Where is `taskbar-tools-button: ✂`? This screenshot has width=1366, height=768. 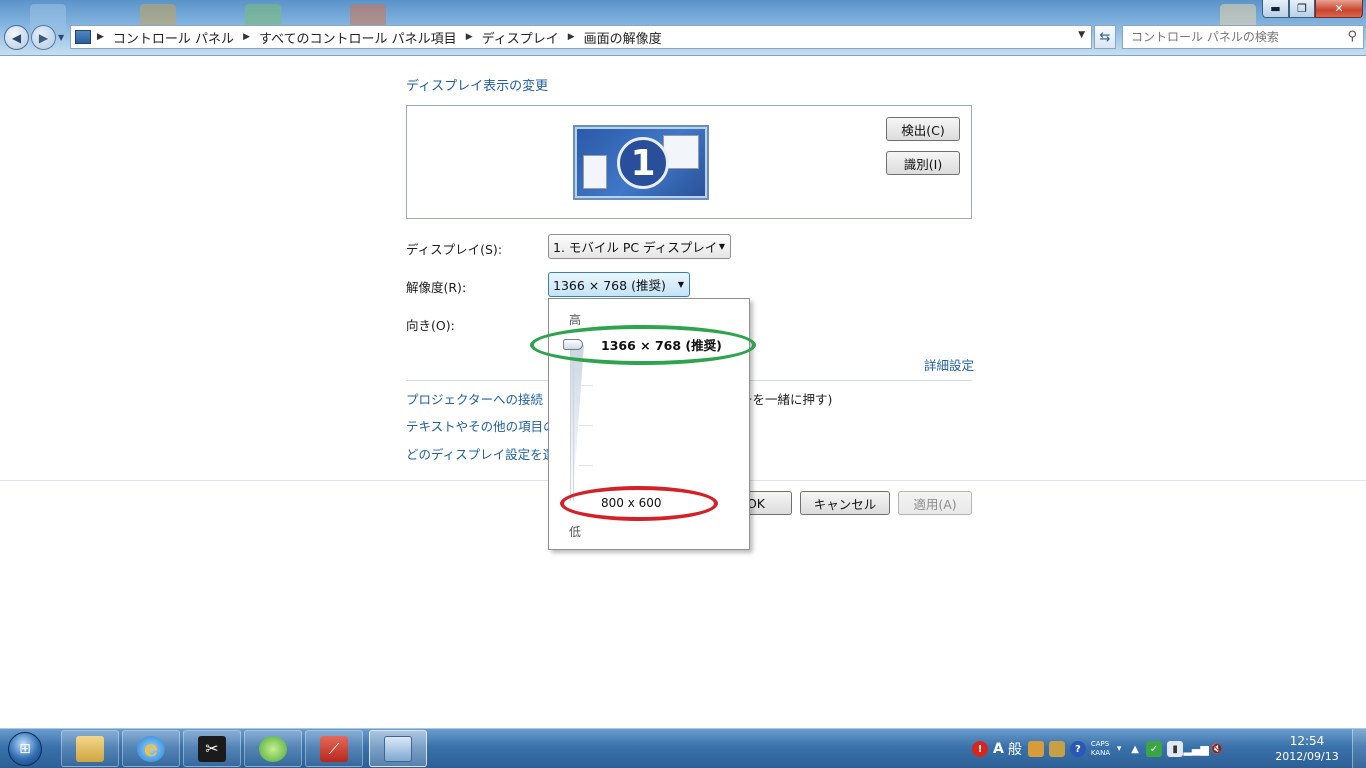 taskbar-tools-button: ✂ is located at coordinates (212, 748).